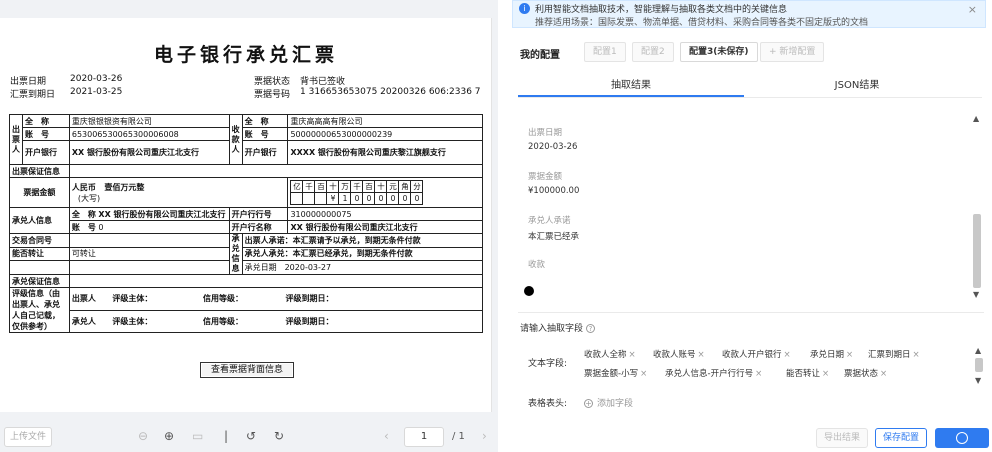 The width and height of the screenshot is (992, 452). I want to click on chip-label: 收款人开户银行, so click(752, 355).